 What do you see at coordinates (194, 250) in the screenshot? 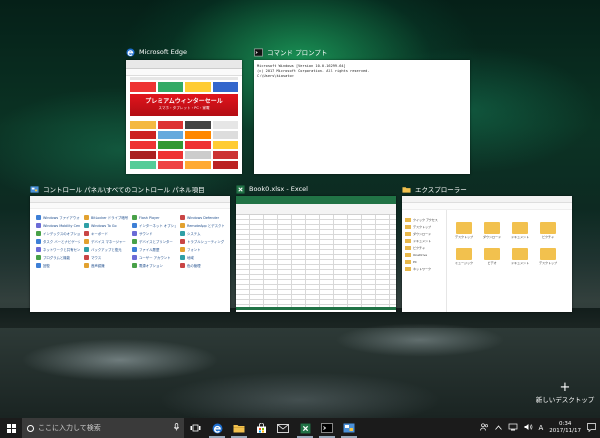
I see `cp-item-label: フォント` at bounding box center [194, 250].